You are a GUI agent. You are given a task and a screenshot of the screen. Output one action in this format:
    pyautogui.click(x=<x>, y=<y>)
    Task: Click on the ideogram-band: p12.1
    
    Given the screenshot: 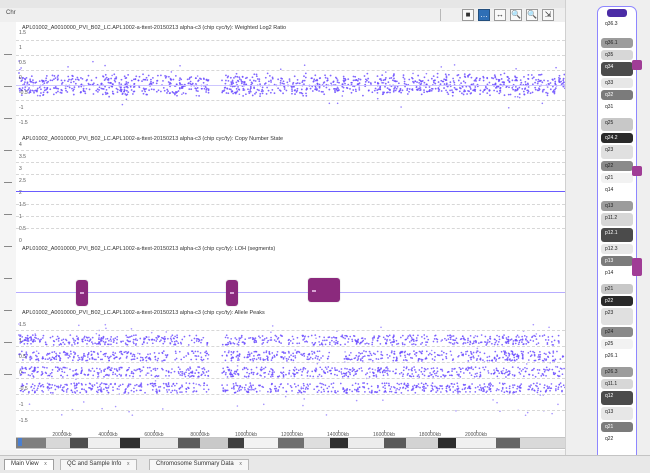 What is the action you would take?
    pyautogui.click(x=617, y=235)
    